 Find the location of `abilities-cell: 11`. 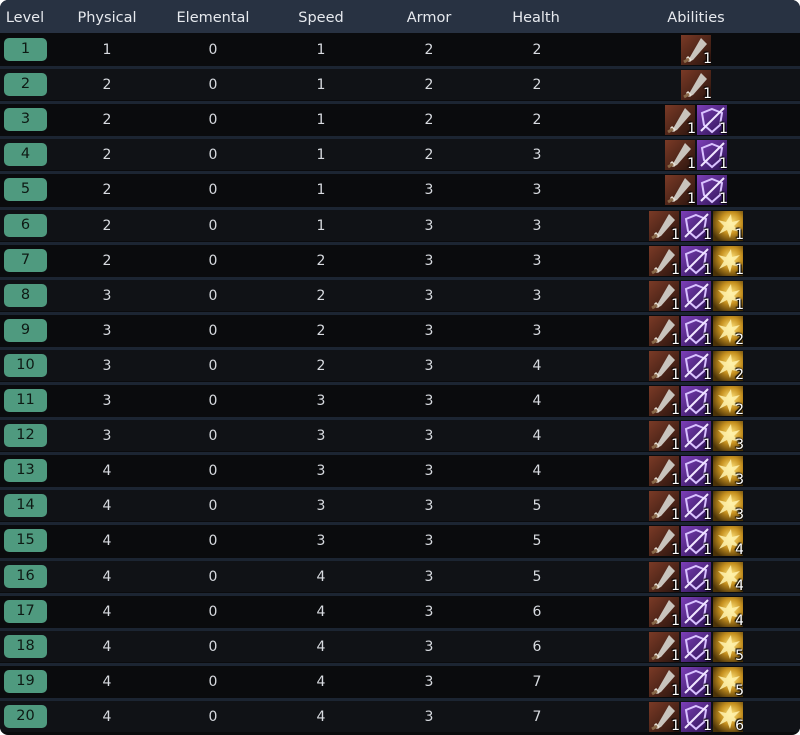

abilities-cell: 11 is located at coordinates (696, 190).